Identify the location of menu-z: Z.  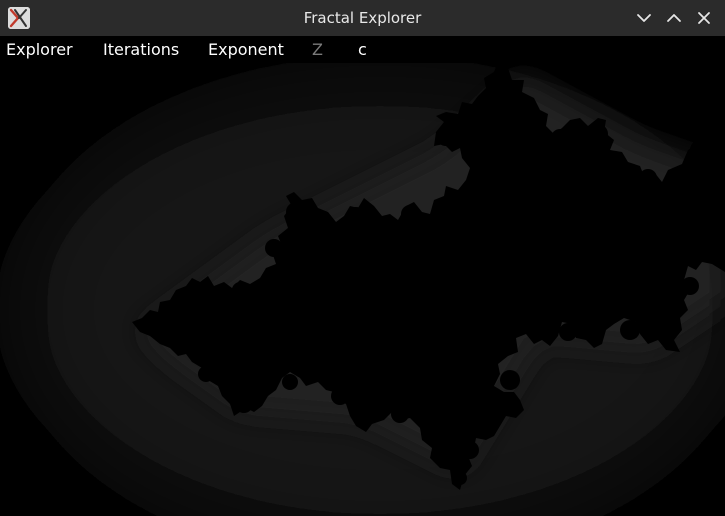
(317, 49).